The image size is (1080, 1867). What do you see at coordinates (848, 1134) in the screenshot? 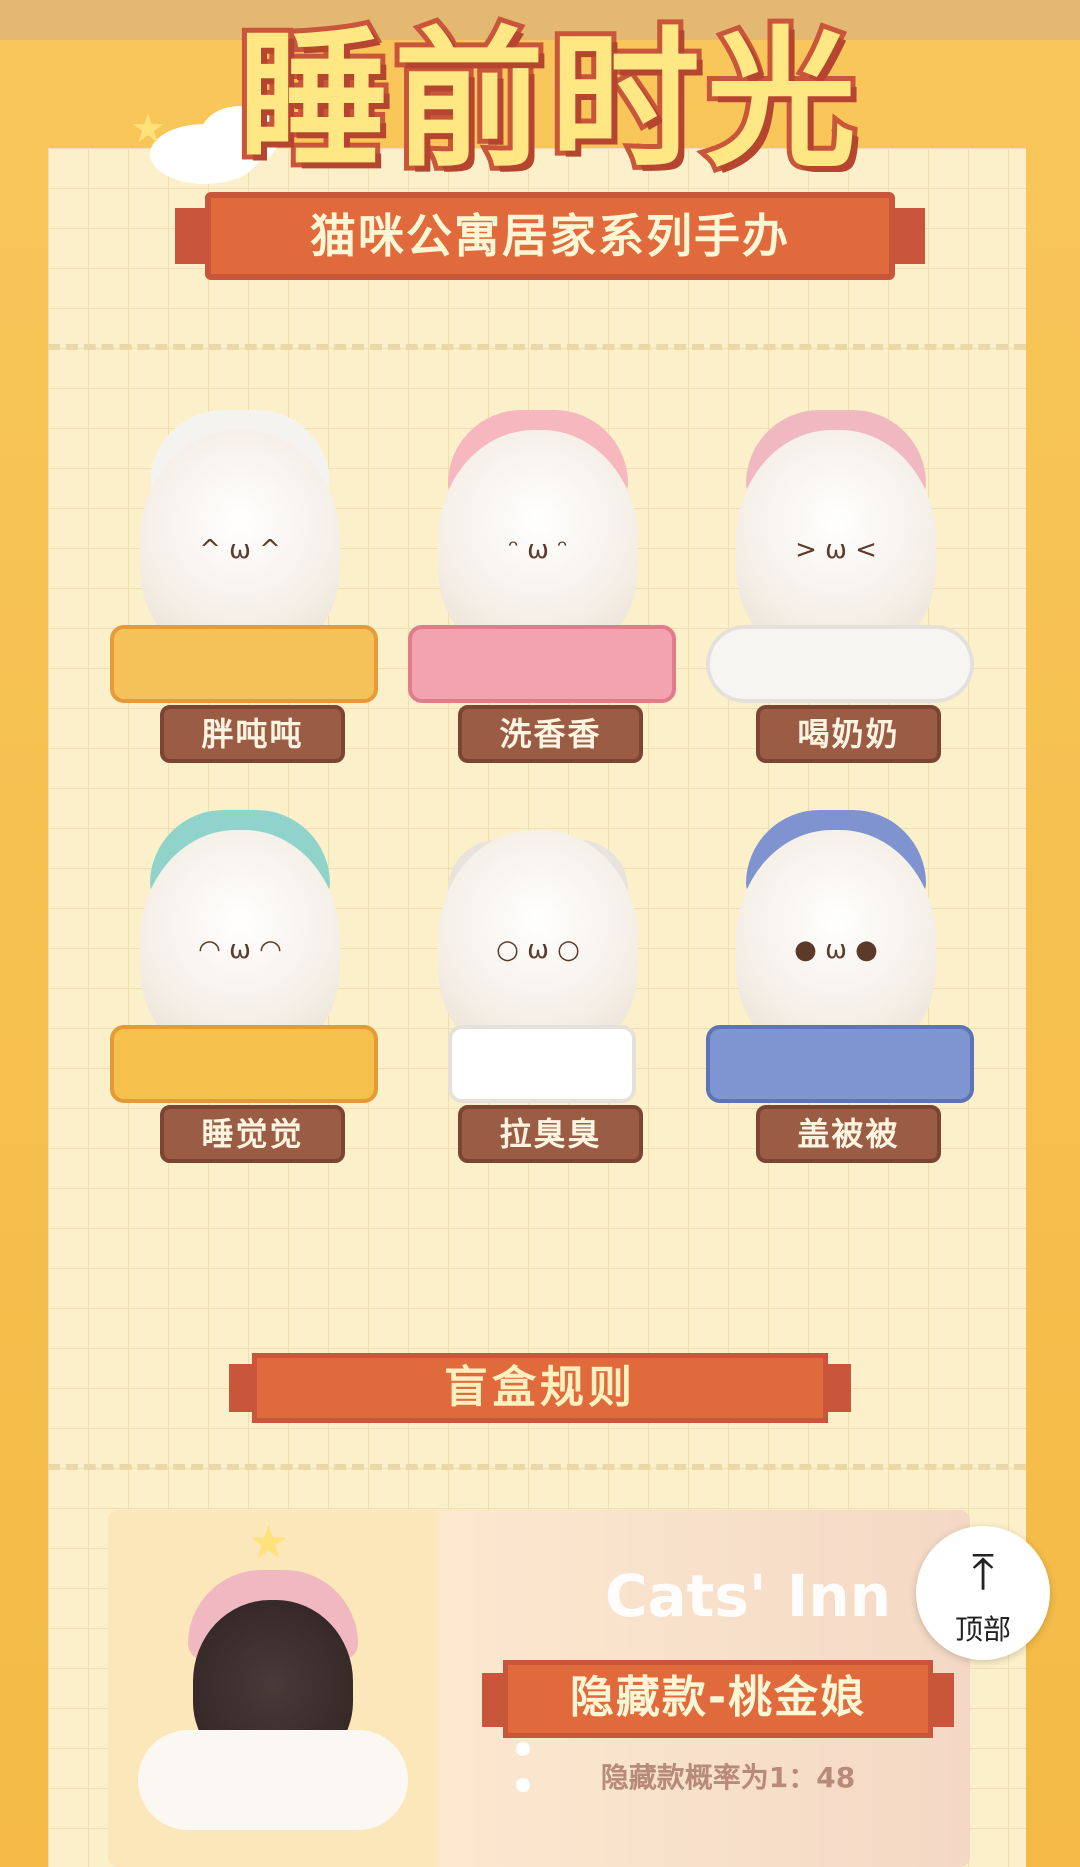
I see `figure-label: 盖被被` at bounding box center [848, 1134].